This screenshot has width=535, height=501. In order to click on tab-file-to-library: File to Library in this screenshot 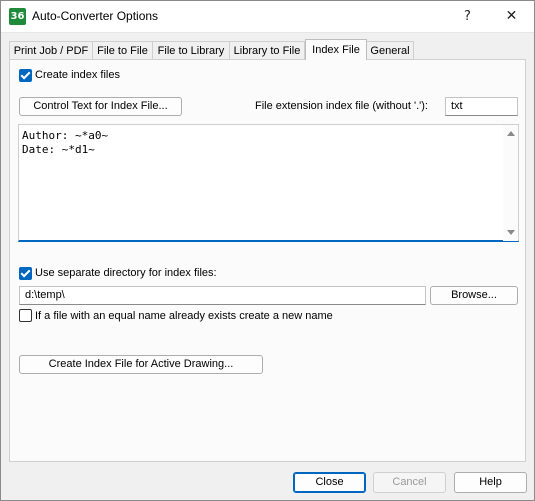, I will do `click(191, 50)`.